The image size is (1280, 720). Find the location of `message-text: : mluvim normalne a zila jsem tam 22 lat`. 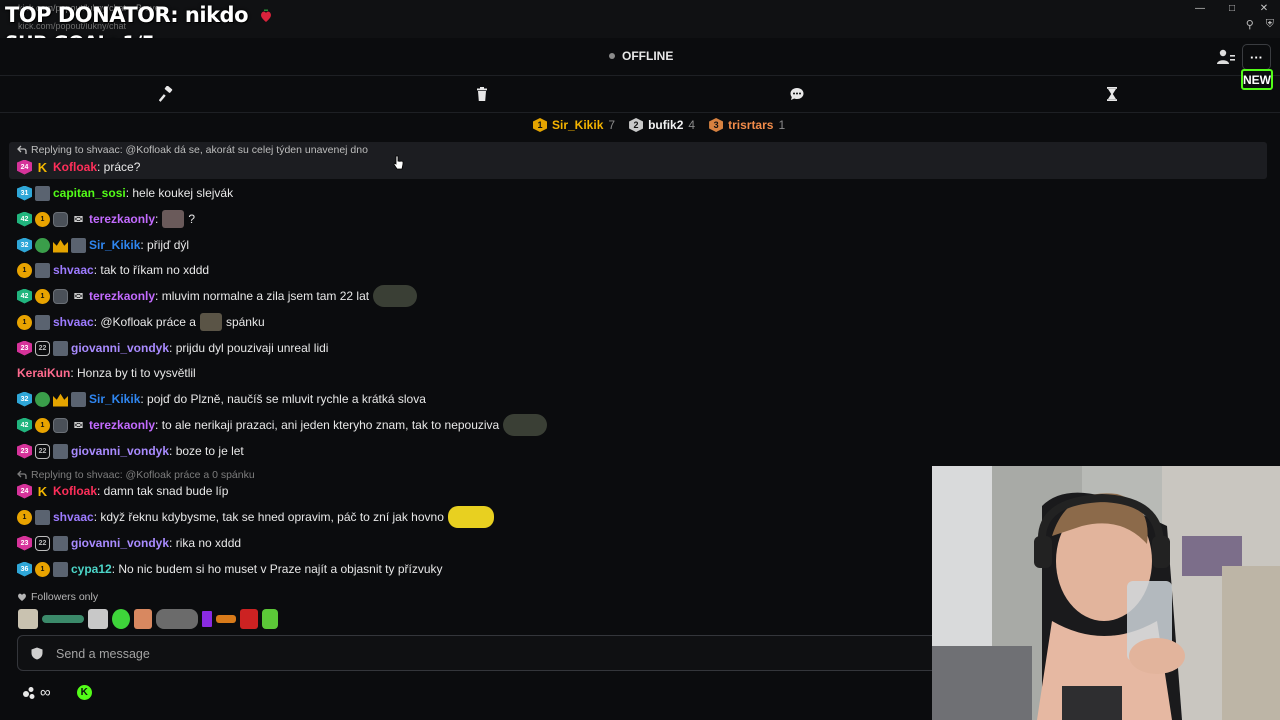

message-text: : mluvim normalne a zila jsem tam 22 lat is located at coordinates (262, 296).